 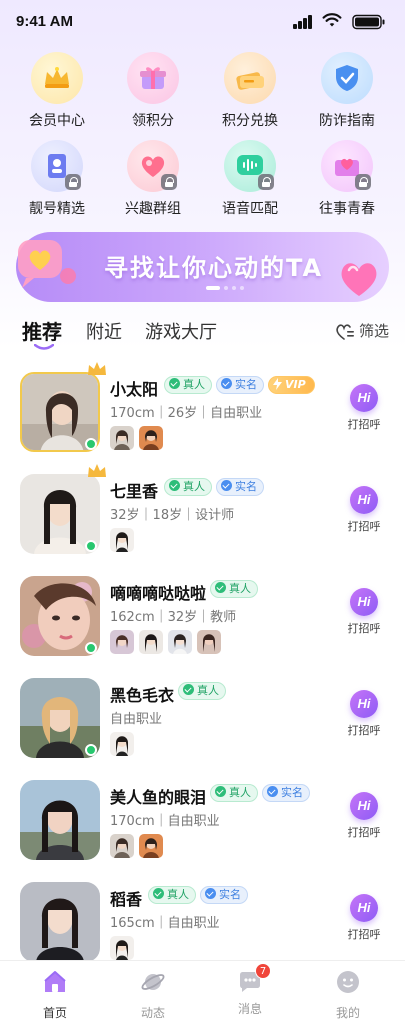 I want to click on quick-action-label: 积分兑换, so click(x=250, y=121).